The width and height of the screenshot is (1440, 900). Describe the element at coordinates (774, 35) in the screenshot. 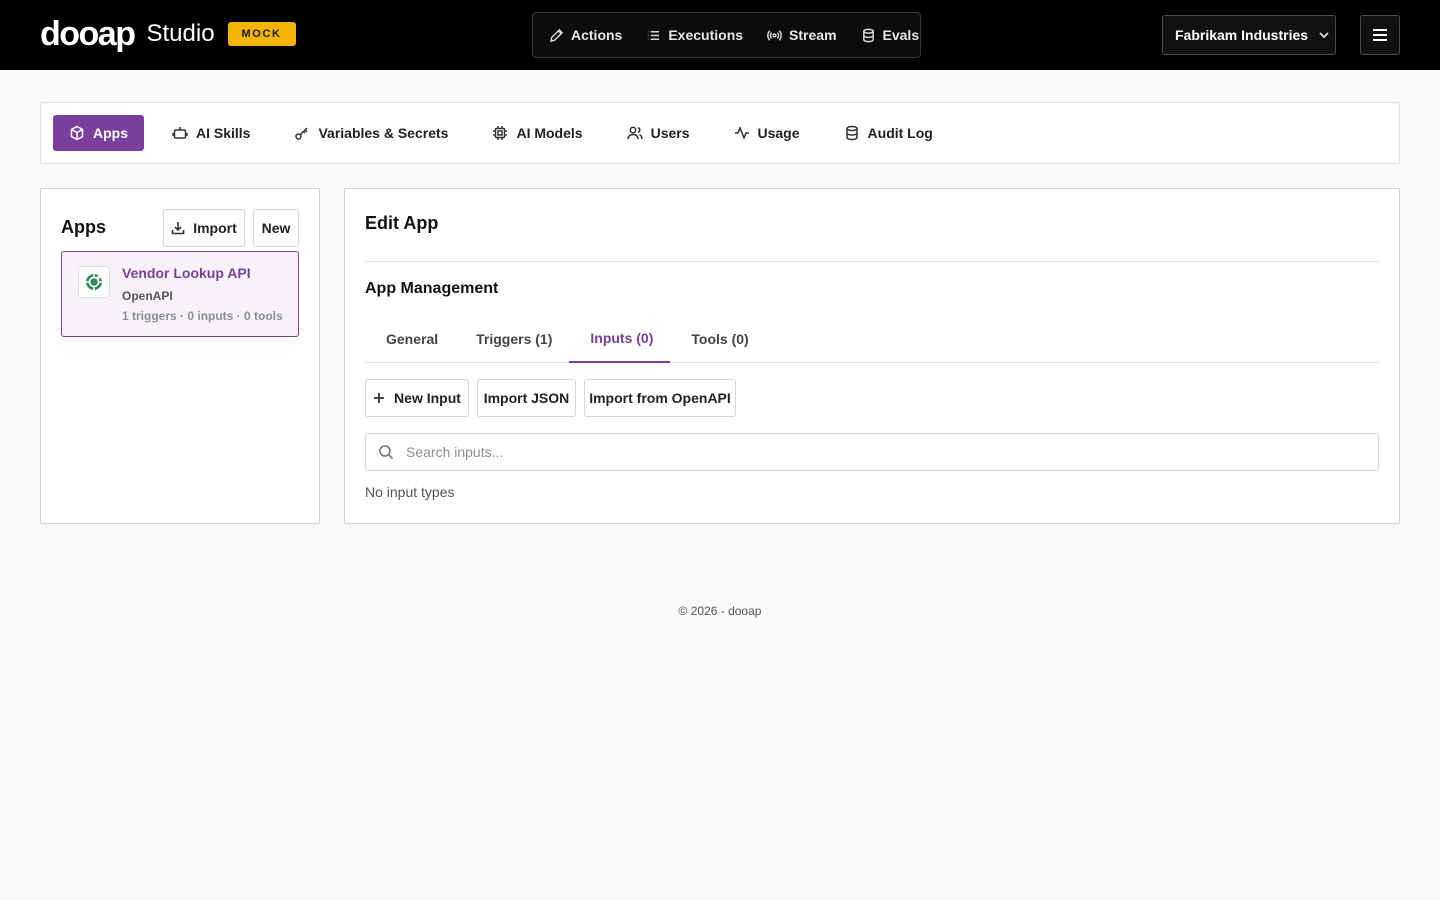

I see `broadcast-icon` at that location.